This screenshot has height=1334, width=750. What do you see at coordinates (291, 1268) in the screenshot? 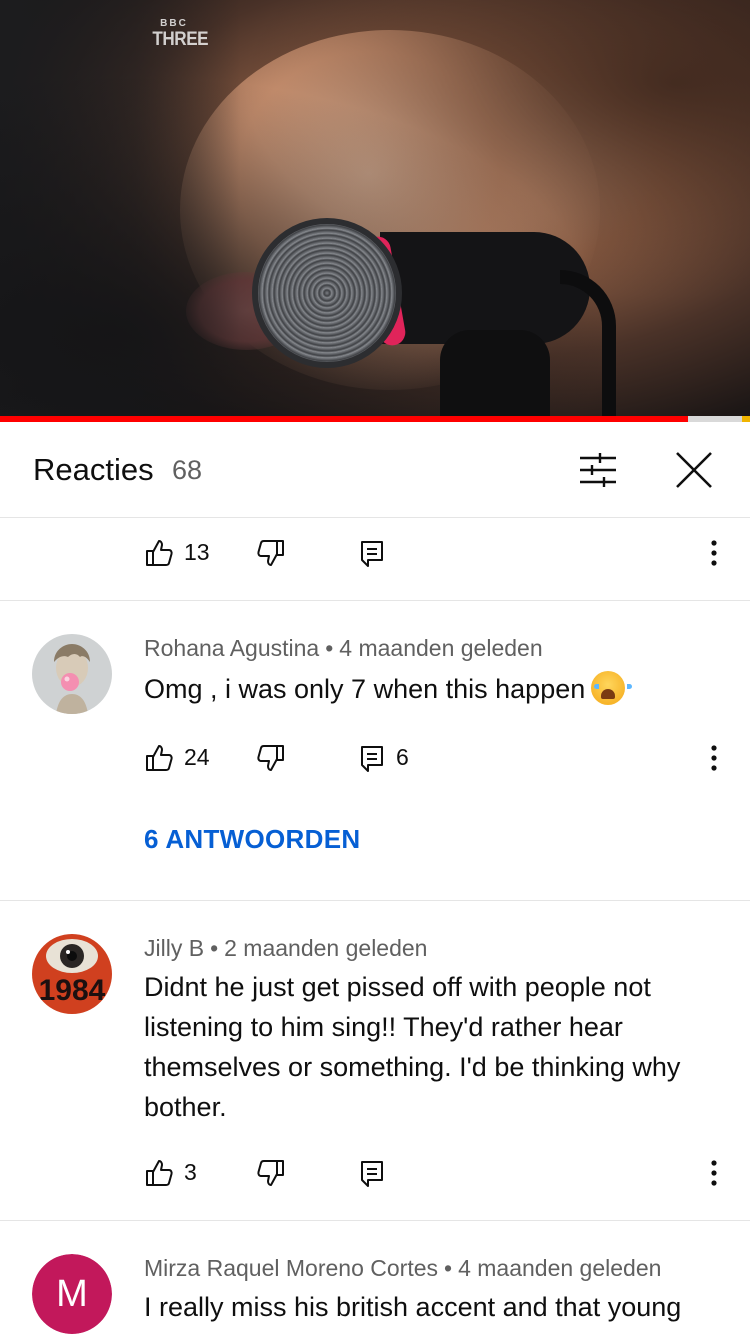
I see `comment-author: Mirza Raquel Moreno Cortes` at bounding box center [291, 1268].